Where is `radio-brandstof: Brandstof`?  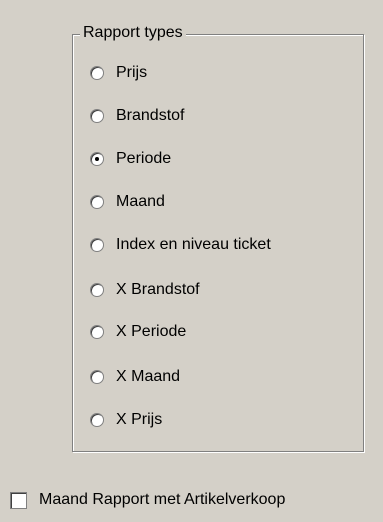 radio-brandstof: Brandstof is located at coordinates (137, 116).